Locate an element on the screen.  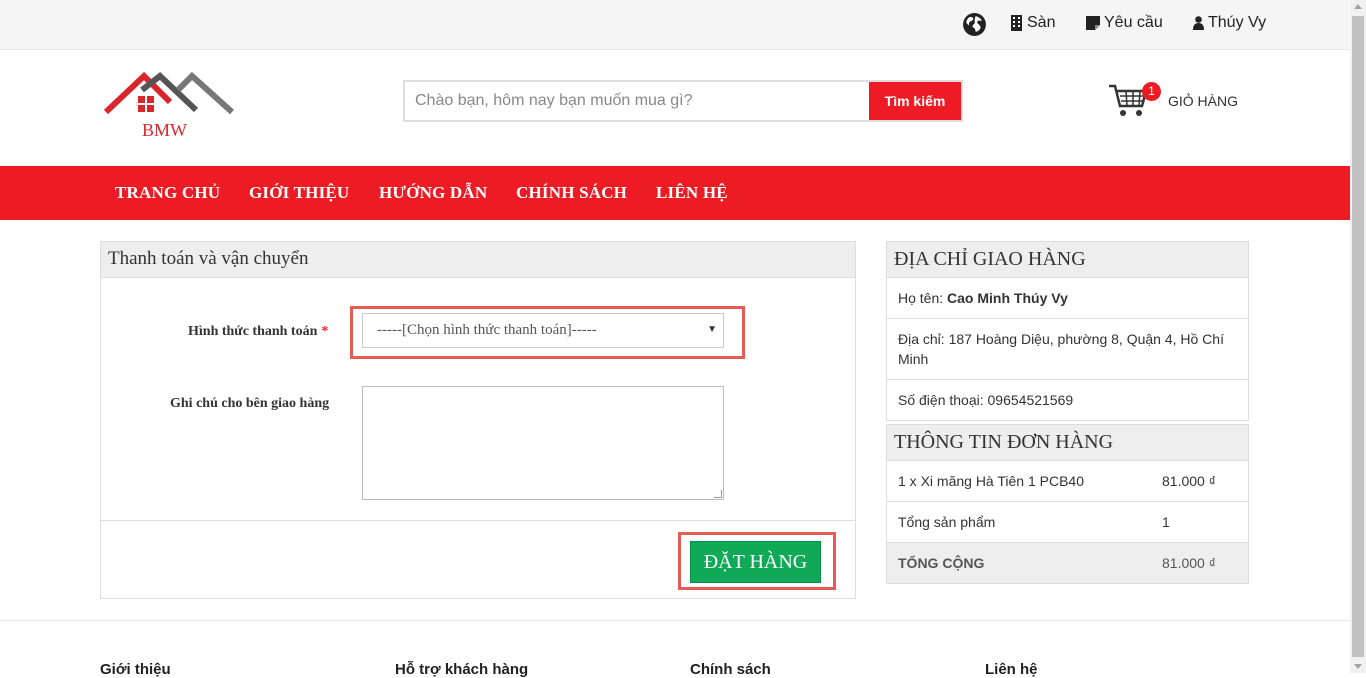
required-mark: * is located at coordinates (325, 331).